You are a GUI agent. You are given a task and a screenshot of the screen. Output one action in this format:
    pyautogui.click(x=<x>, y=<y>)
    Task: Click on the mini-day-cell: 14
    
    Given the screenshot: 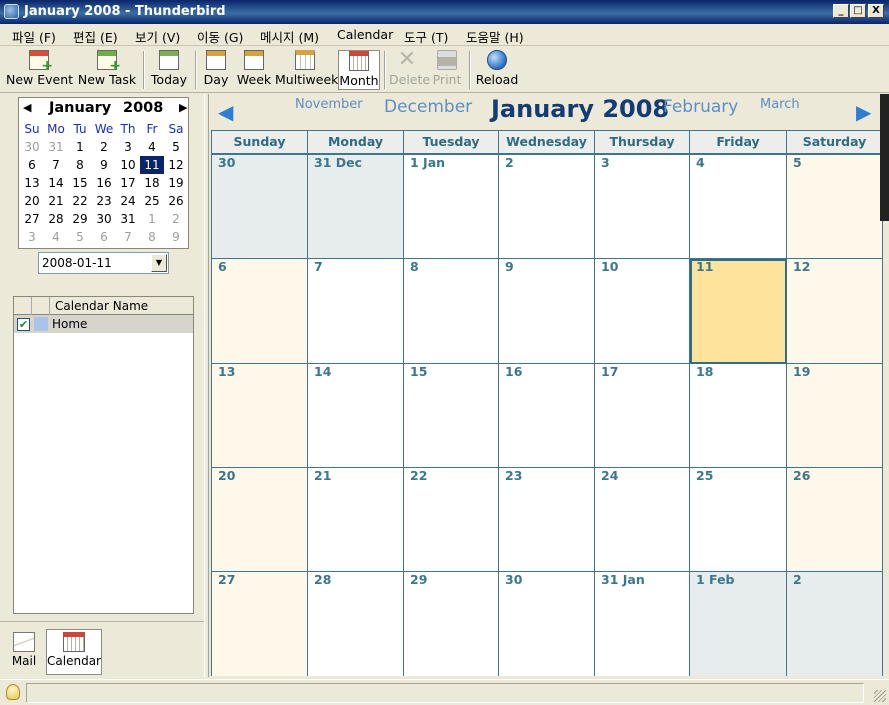 What is the action you would take?
    pyautogui.click(x=56, y=183)
    